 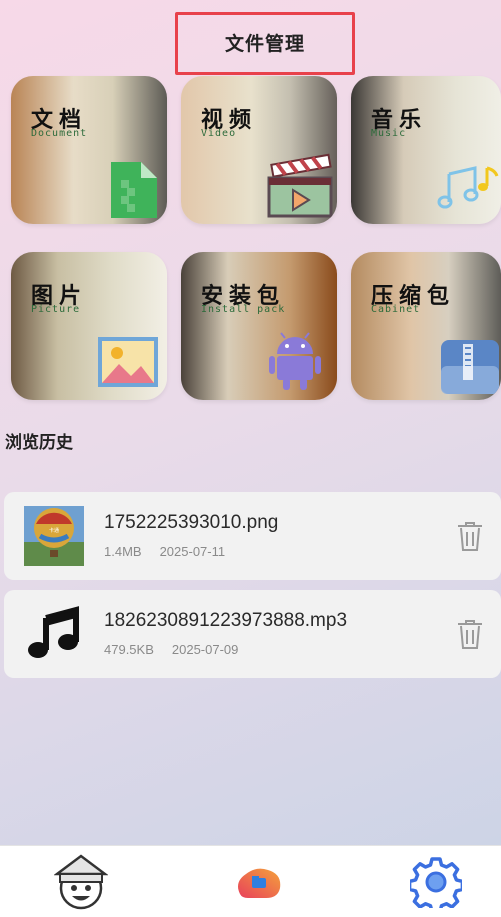 I want to click on category-card-music: 音乐 Music, so click(x=426, y=150).